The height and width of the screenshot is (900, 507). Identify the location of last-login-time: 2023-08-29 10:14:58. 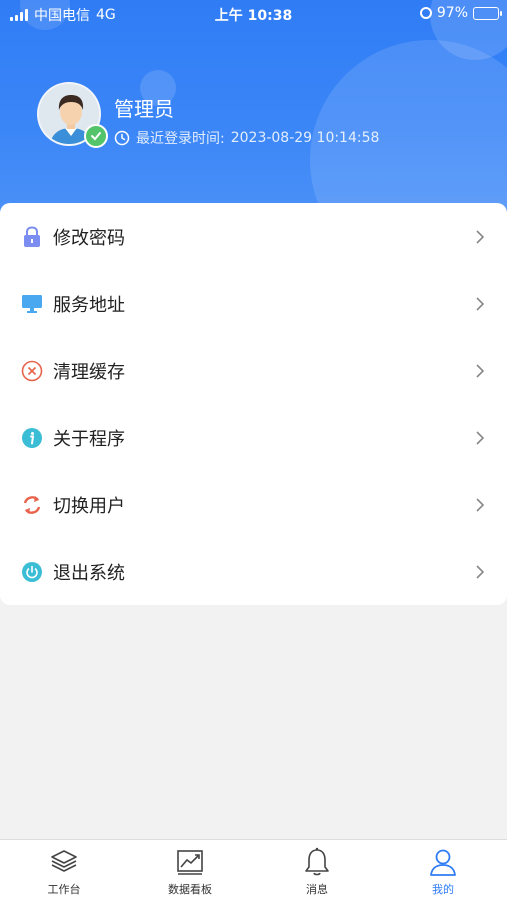
(305, 138).